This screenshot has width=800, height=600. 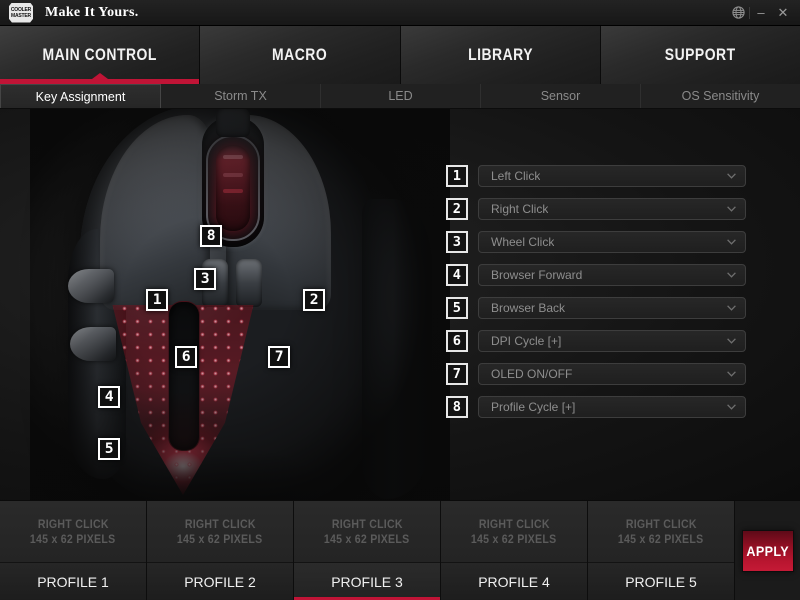 I want to click on assignment-value-6: DPI Cycle [+], so click(x=526, y=341).